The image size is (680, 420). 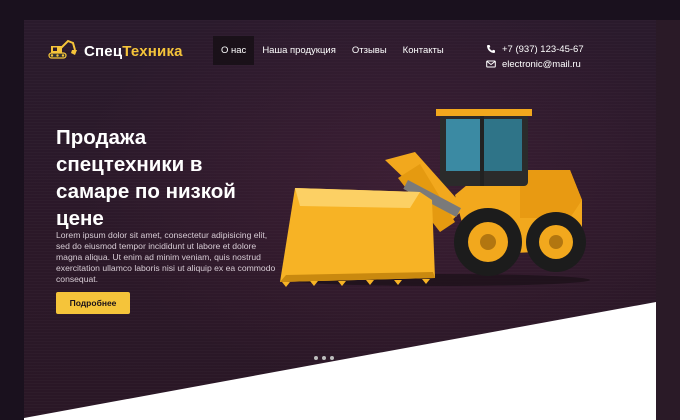 I want to click on email-contact: electronic@mail.ru, so click(x=535, y=64).